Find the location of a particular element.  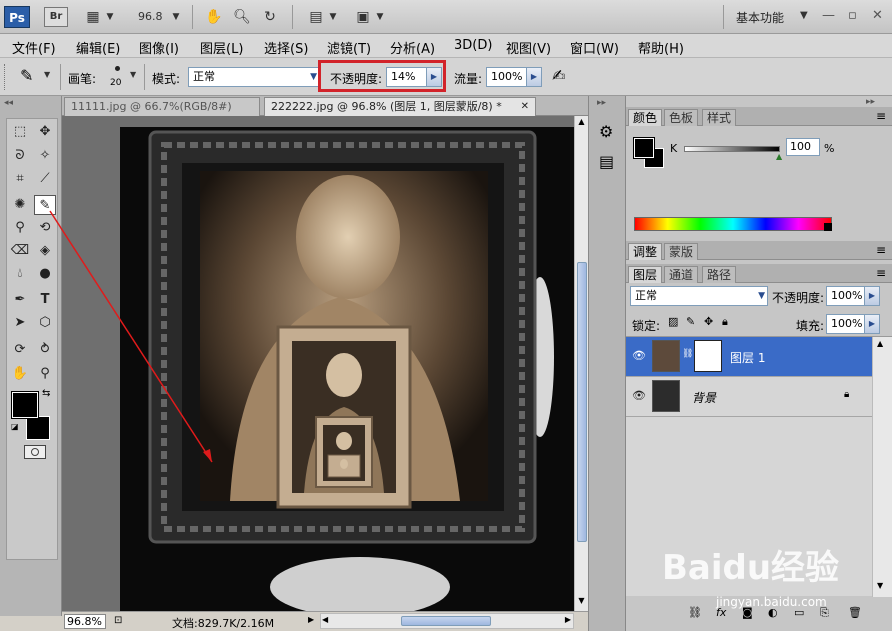

watermark-url: jingyan.baidu.com is located at coordinates (771, 602).